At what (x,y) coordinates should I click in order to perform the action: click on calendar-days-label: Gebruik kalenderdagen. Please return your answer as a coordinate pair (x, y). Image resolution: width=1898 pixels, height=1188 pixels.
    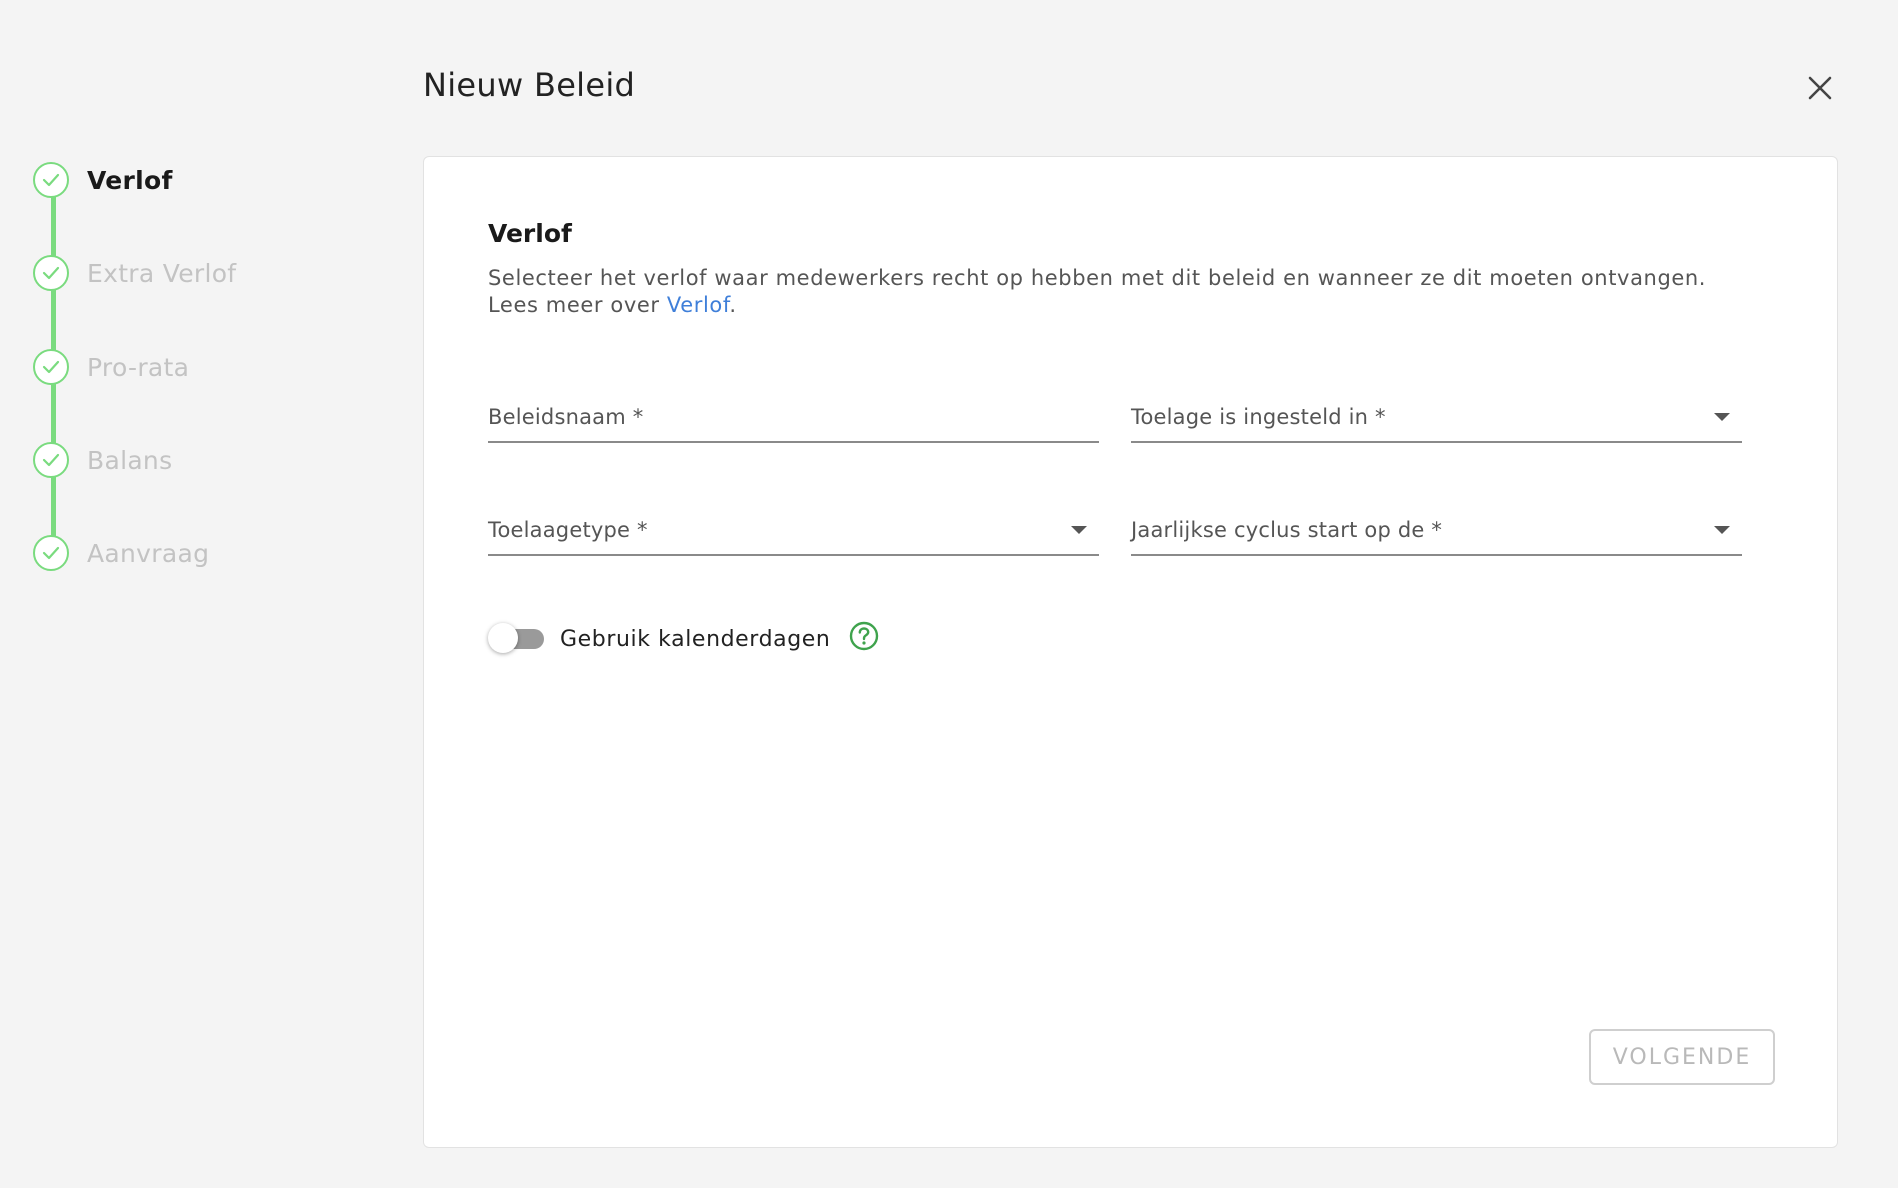
    Looking at the image, I should click on (695, 639).